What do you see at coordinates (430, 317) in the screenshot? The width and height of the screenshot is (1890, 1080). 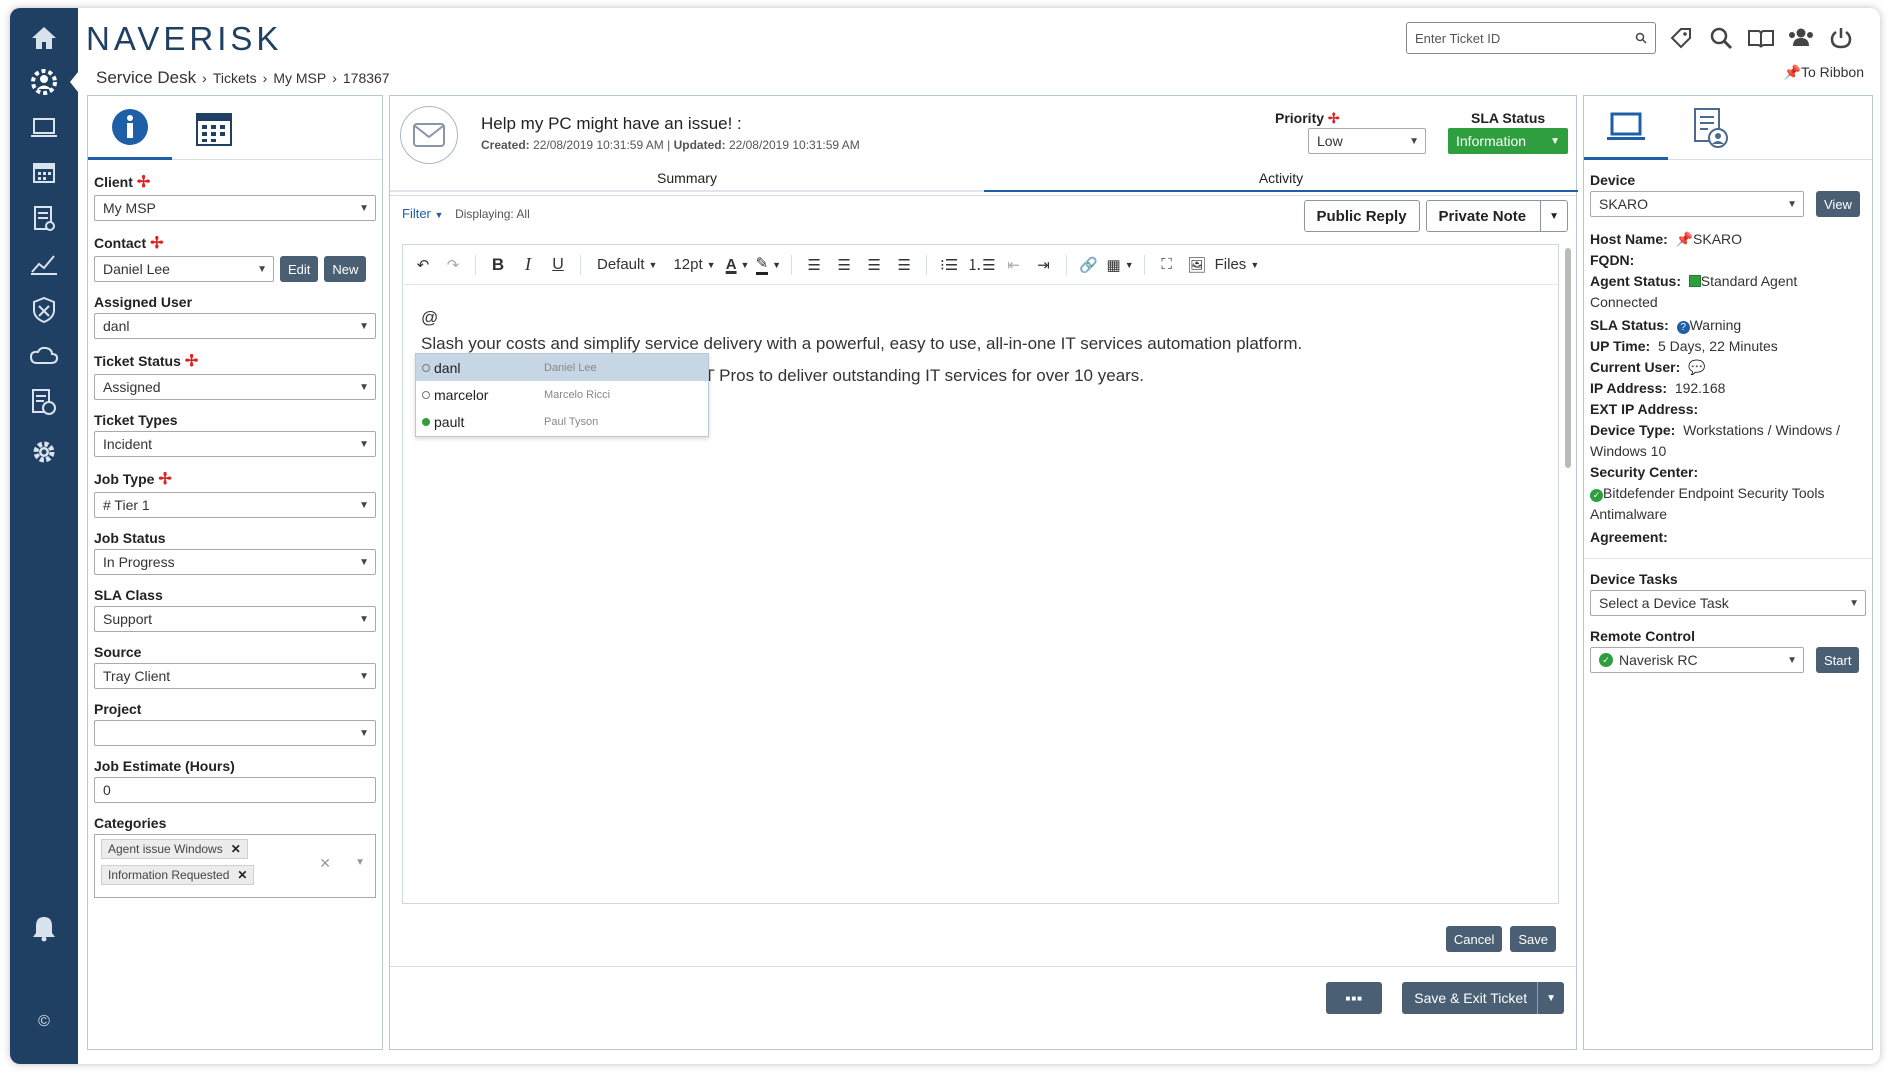 I see `mention-trigger: @` at bounding box center [430, 317].